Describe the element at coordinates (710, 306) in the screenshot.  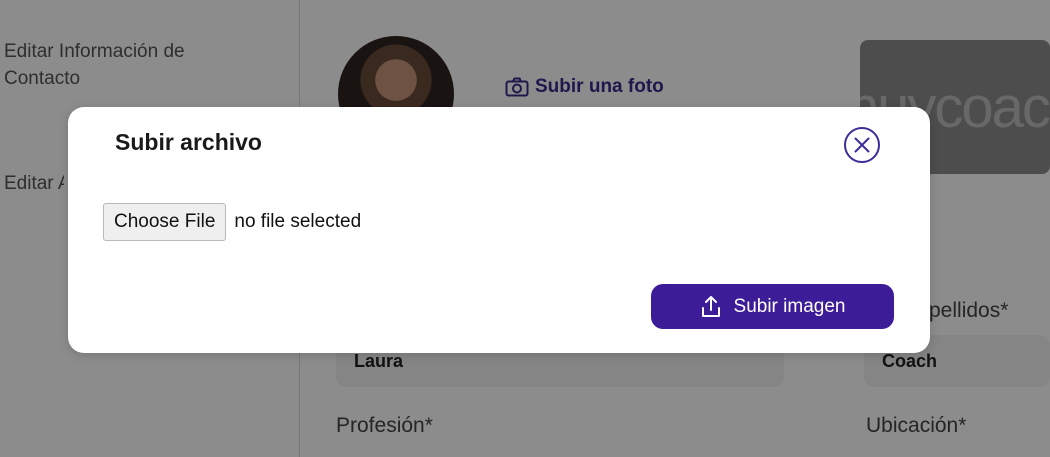
I see `upload-icon` at that location.